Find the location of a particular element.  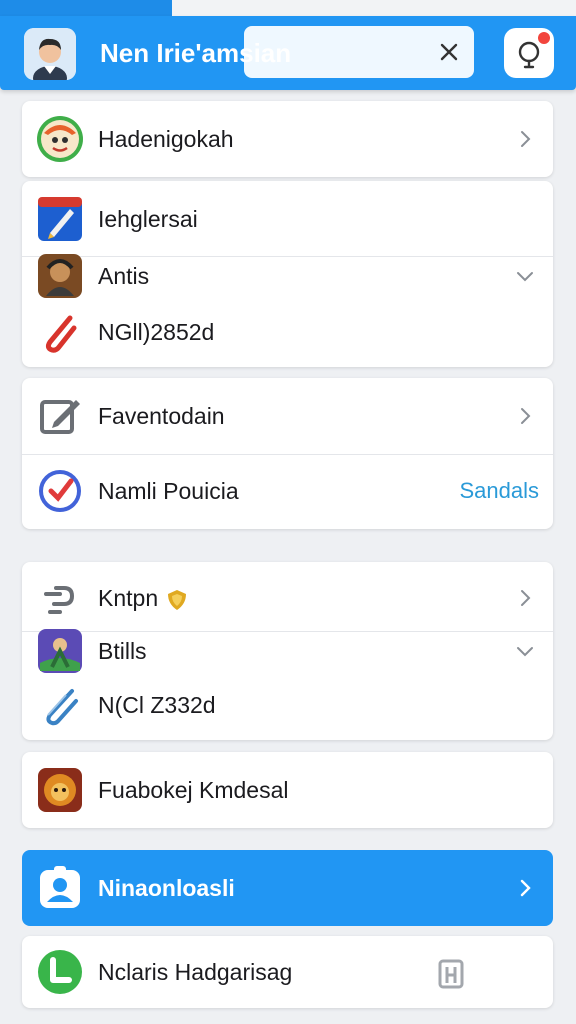

list-item-label: NGll)2852d is located at coordinates (156, 332).